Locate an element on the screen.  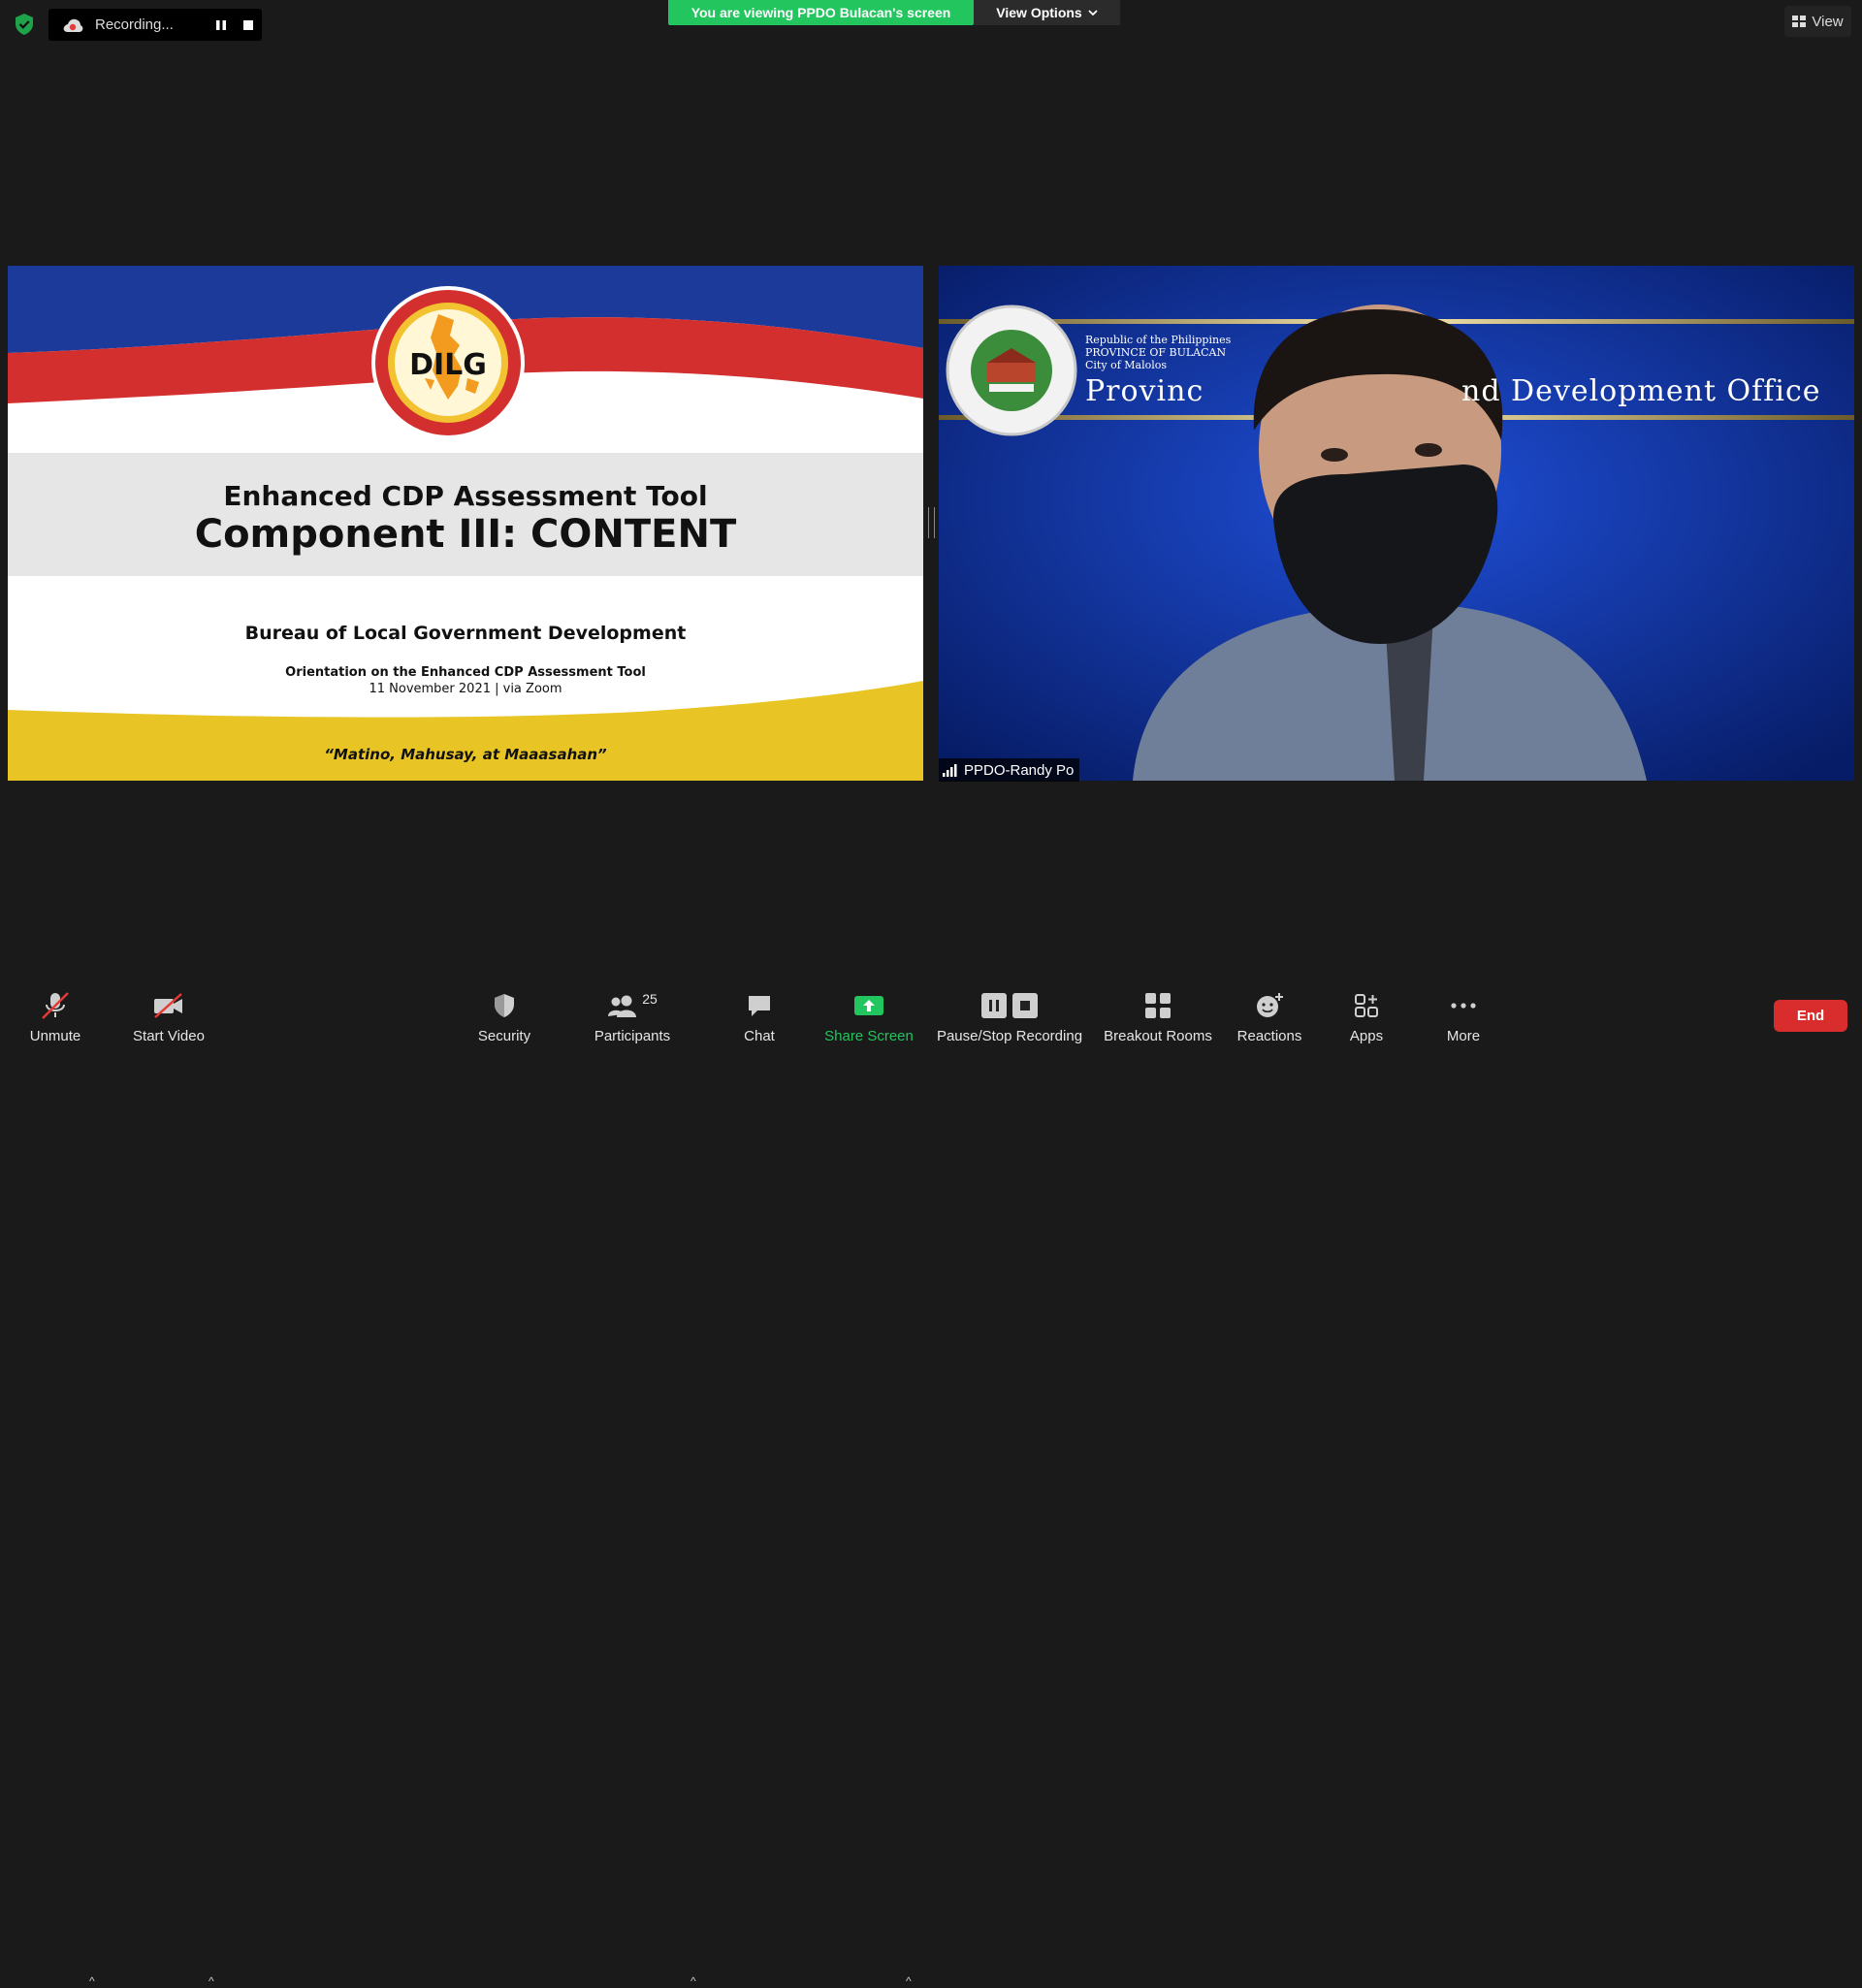
video-off-icon is located at coordinates (168, 1005).